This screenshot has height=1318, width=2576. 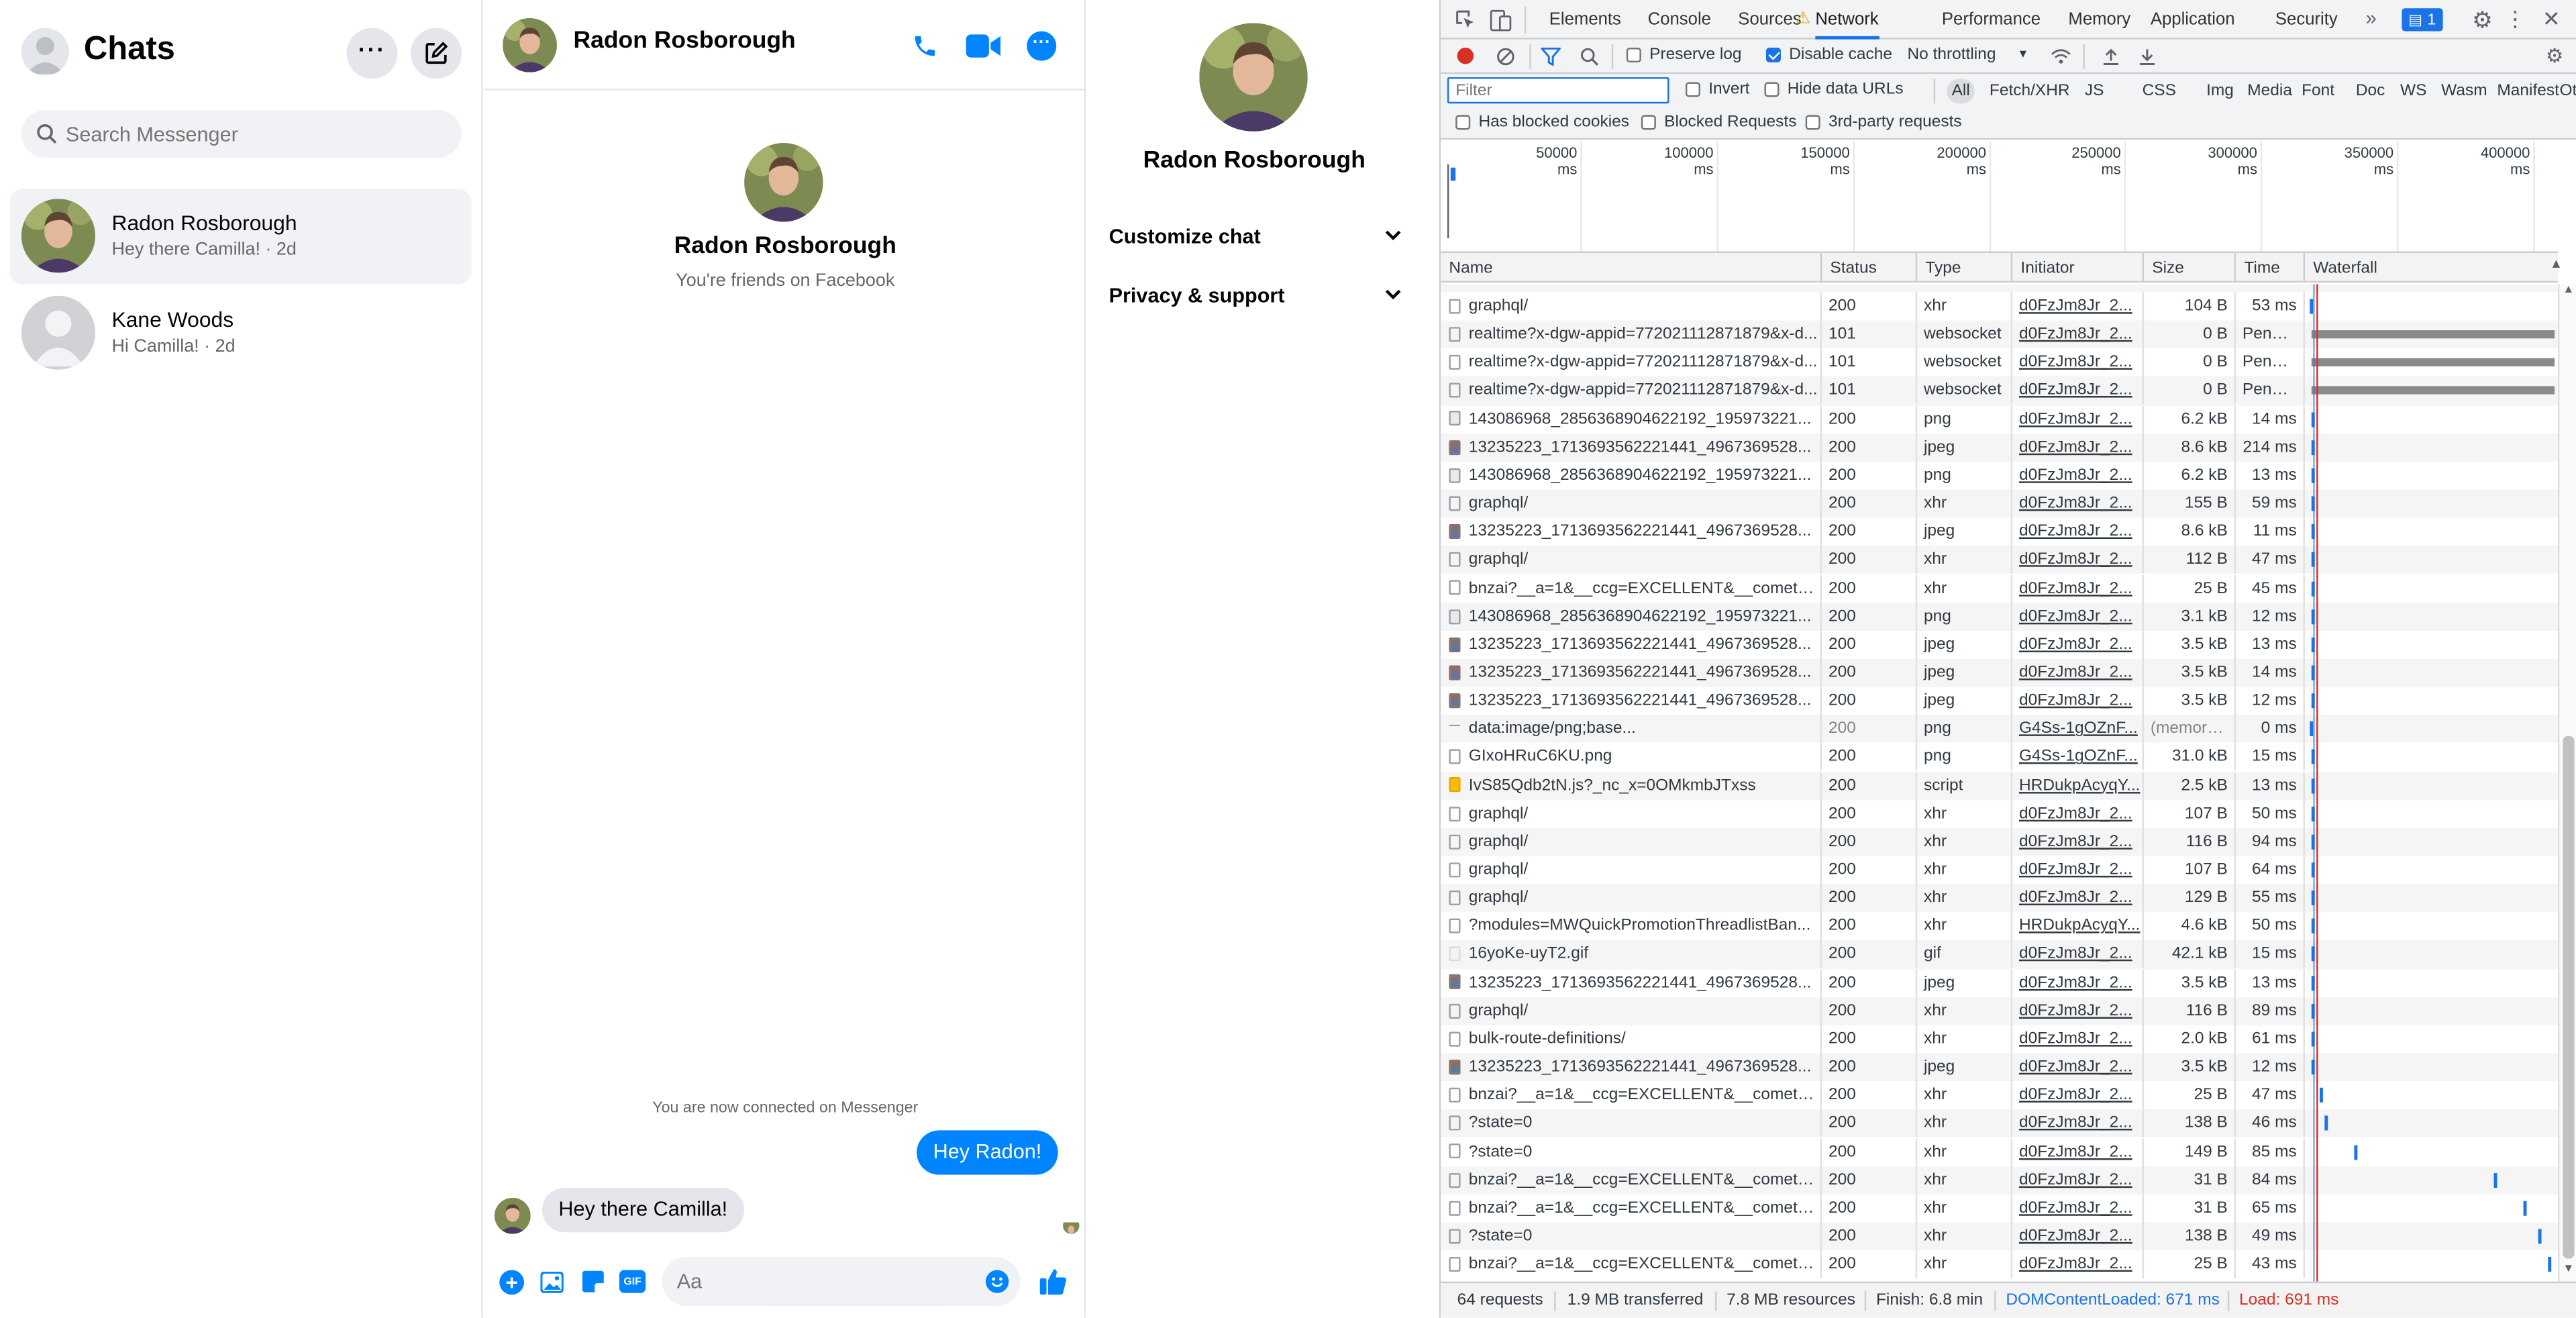 What do you see at coordinates (987, 1152) in the screenshot?
I see `message-bubble-outgoing: Hey Radon!` at bounding box center [987, 1152].